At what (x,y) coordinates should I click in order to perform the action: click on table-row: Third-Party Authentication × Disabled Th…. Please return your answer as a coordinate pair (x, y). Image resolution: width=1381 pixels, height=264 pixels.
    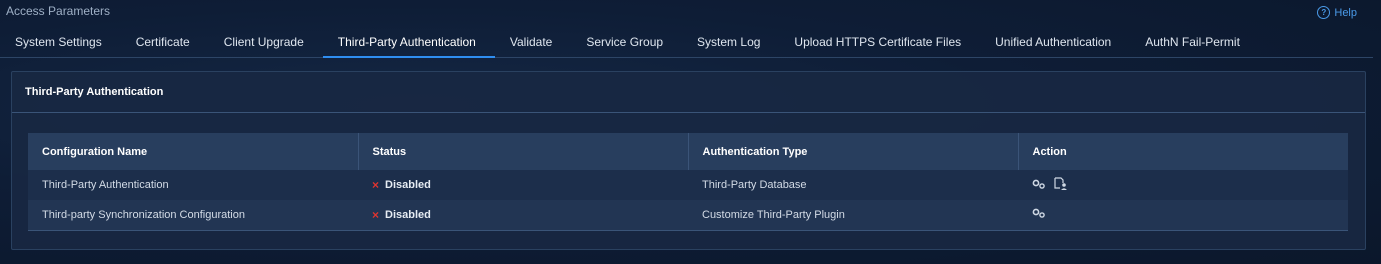
    Looking at the image, I should click on (688, 185).